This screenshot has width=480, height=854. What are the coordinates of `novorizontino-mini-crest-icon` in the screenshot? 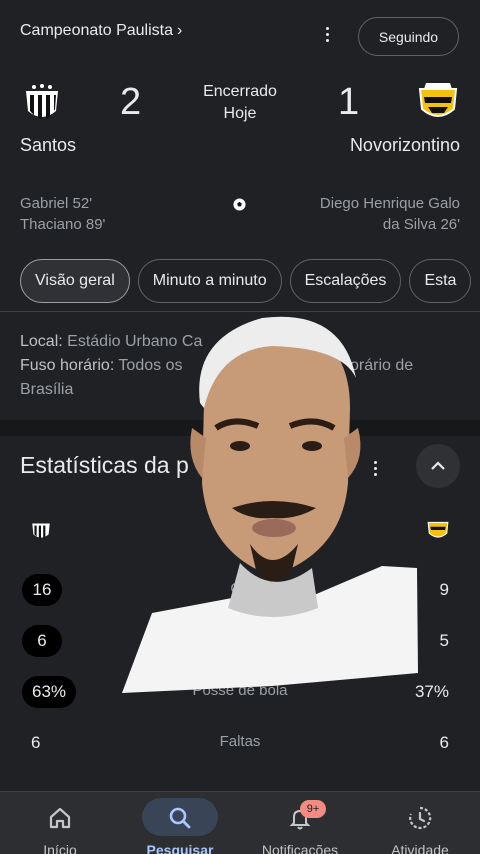 It's located at (438, 529).